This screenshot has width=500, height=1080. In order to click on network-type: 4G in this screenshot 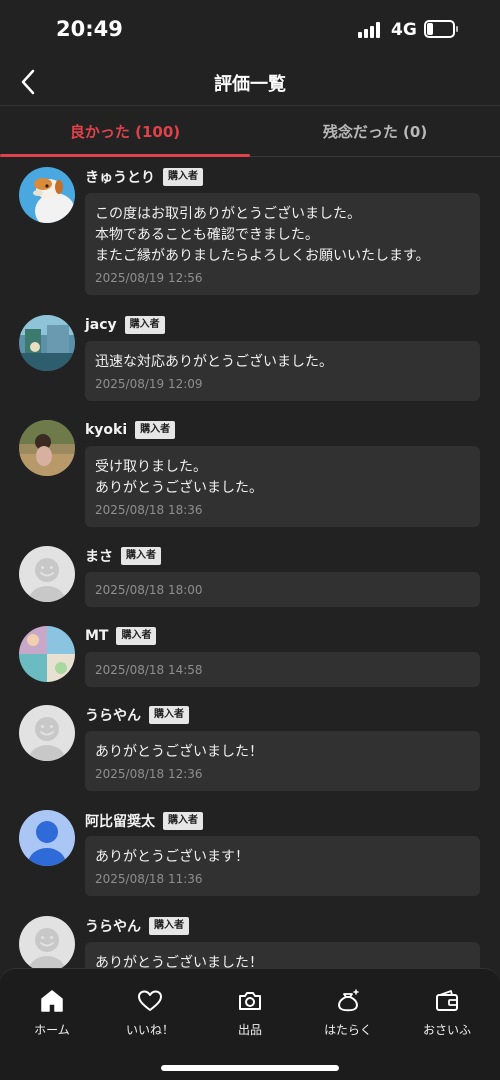, I will do `click(404, 30)`.